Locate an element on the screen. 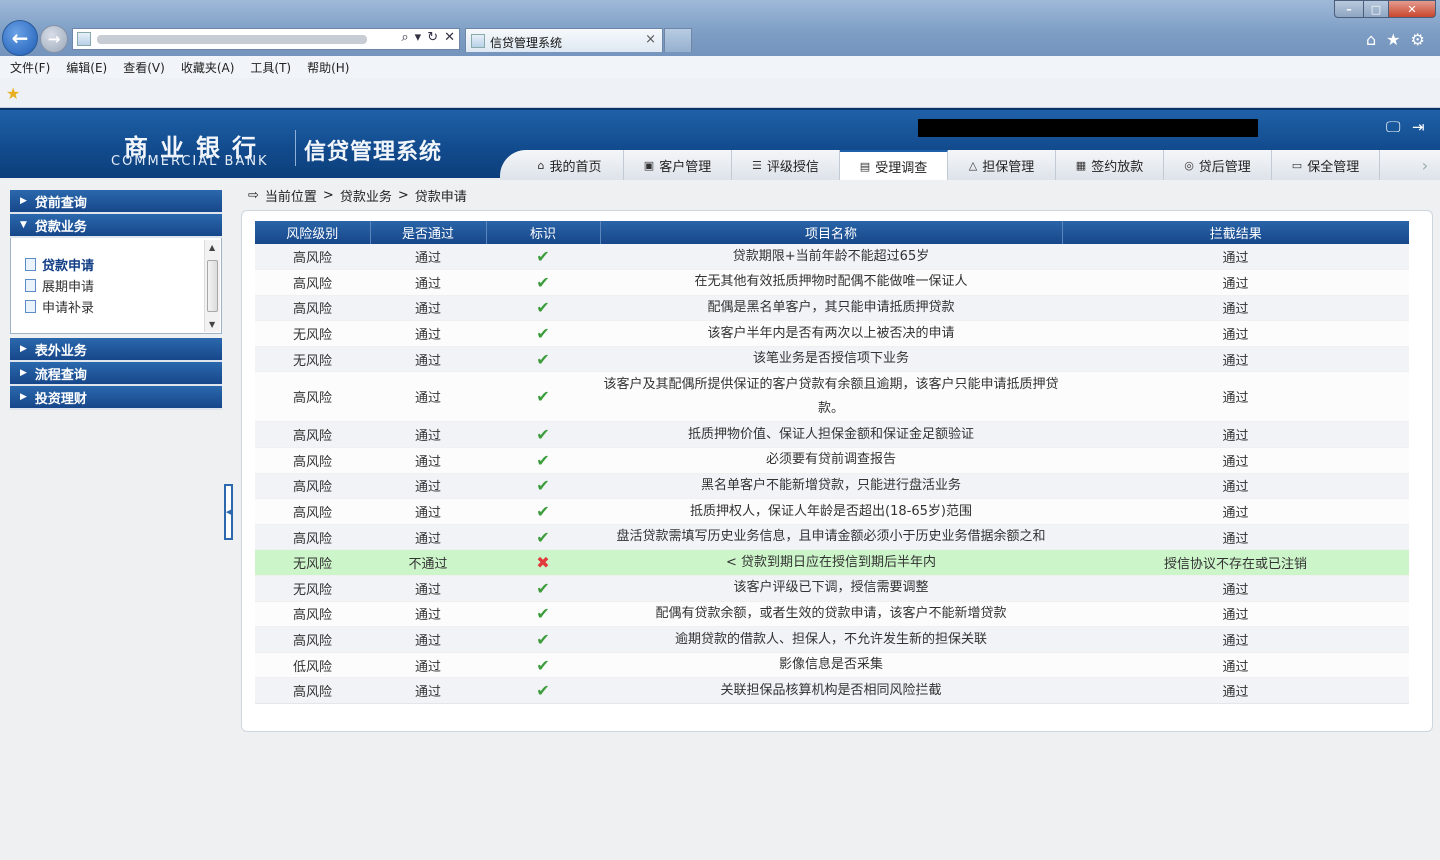 This screenshot has width=1440, height=860. sidebar-scrollbar: ▲ ▼ is located at coordinates (212, 286).